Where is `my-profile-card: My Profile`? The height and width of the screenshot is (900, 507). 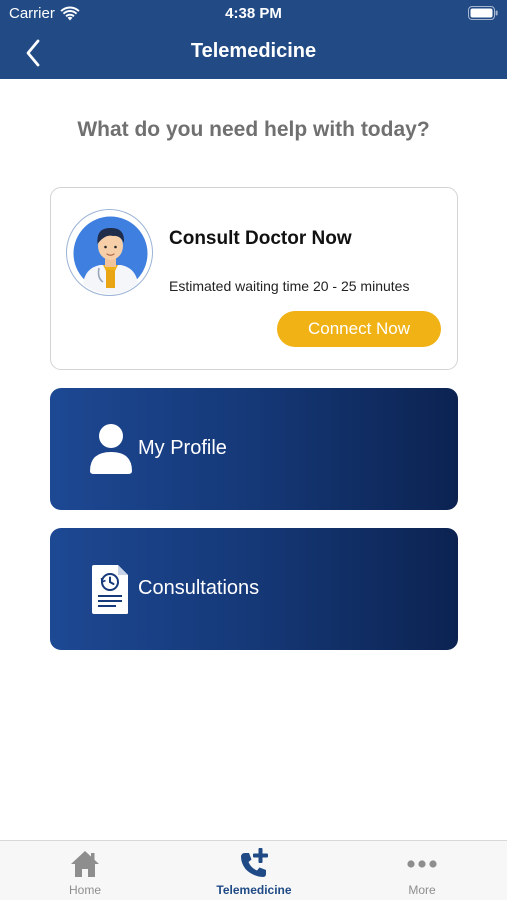 my-profile-card: My Profile is located at coordinates (254, 449).